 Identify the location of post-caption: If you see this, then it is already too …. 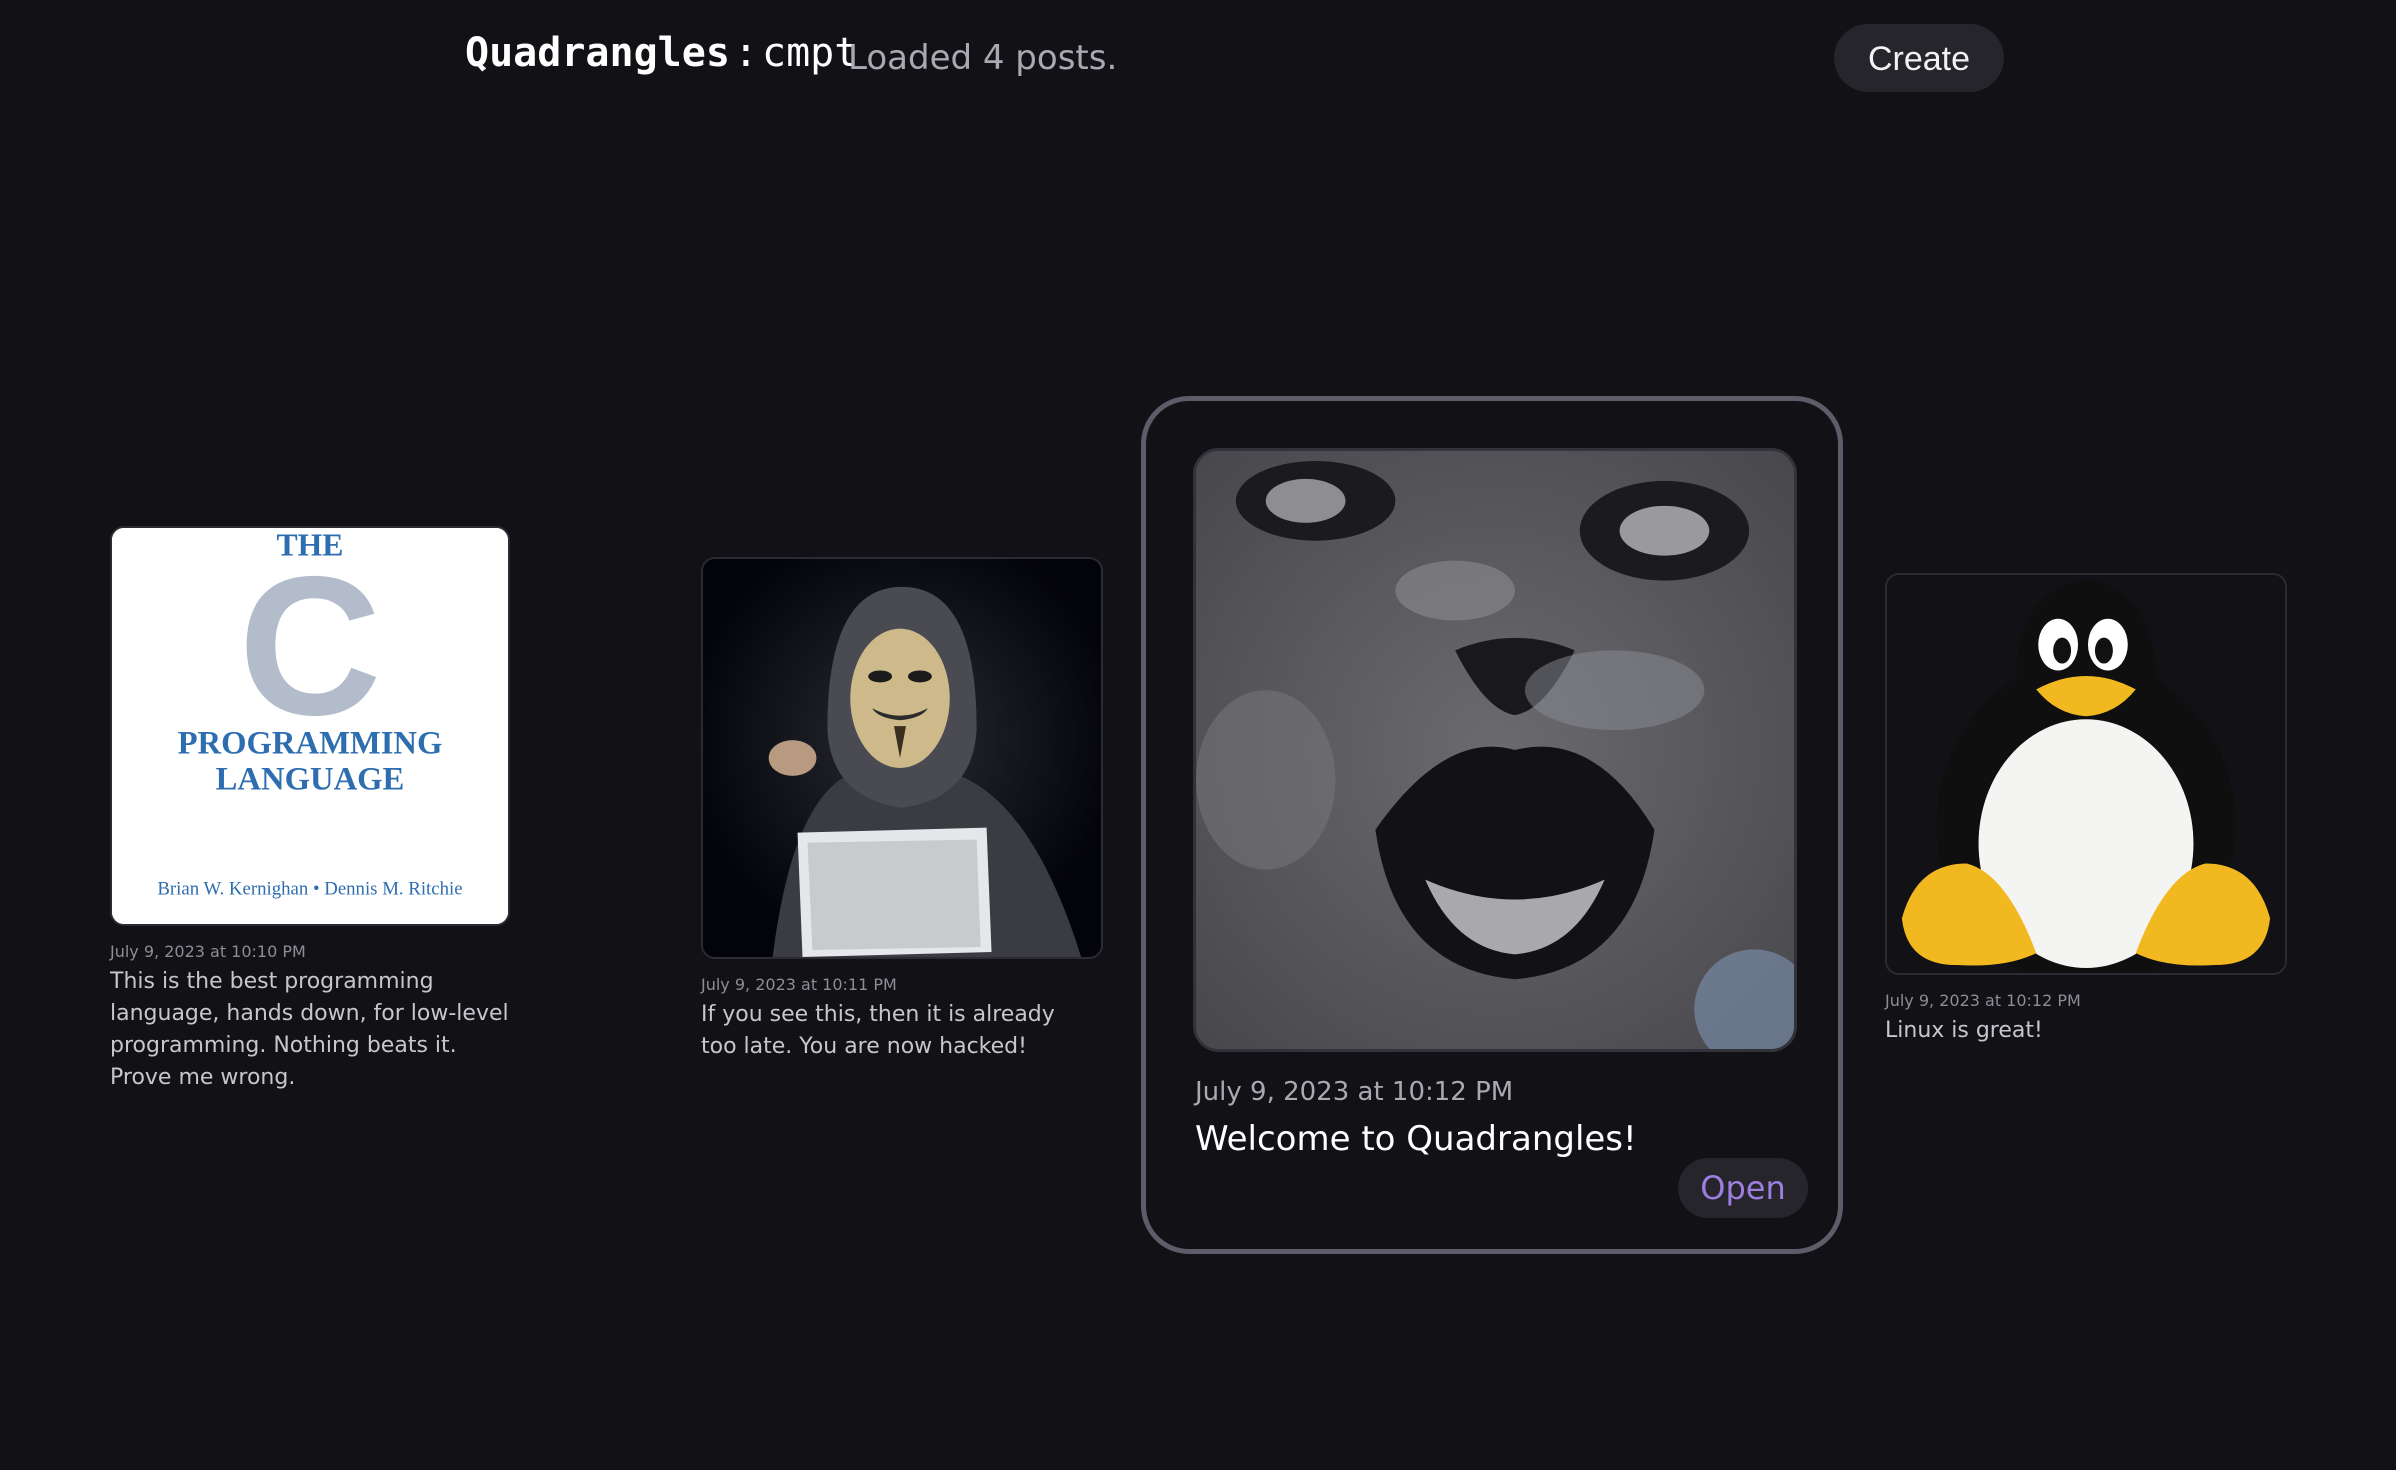
(878, 1030).